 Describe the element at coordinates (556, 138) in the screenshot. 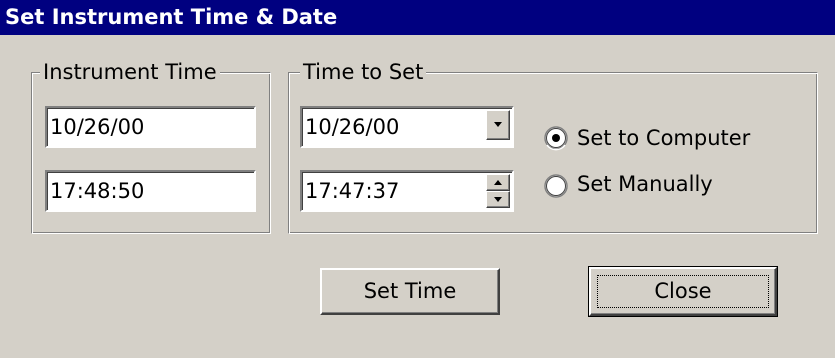

I see `radio-selected-icon` at that location.